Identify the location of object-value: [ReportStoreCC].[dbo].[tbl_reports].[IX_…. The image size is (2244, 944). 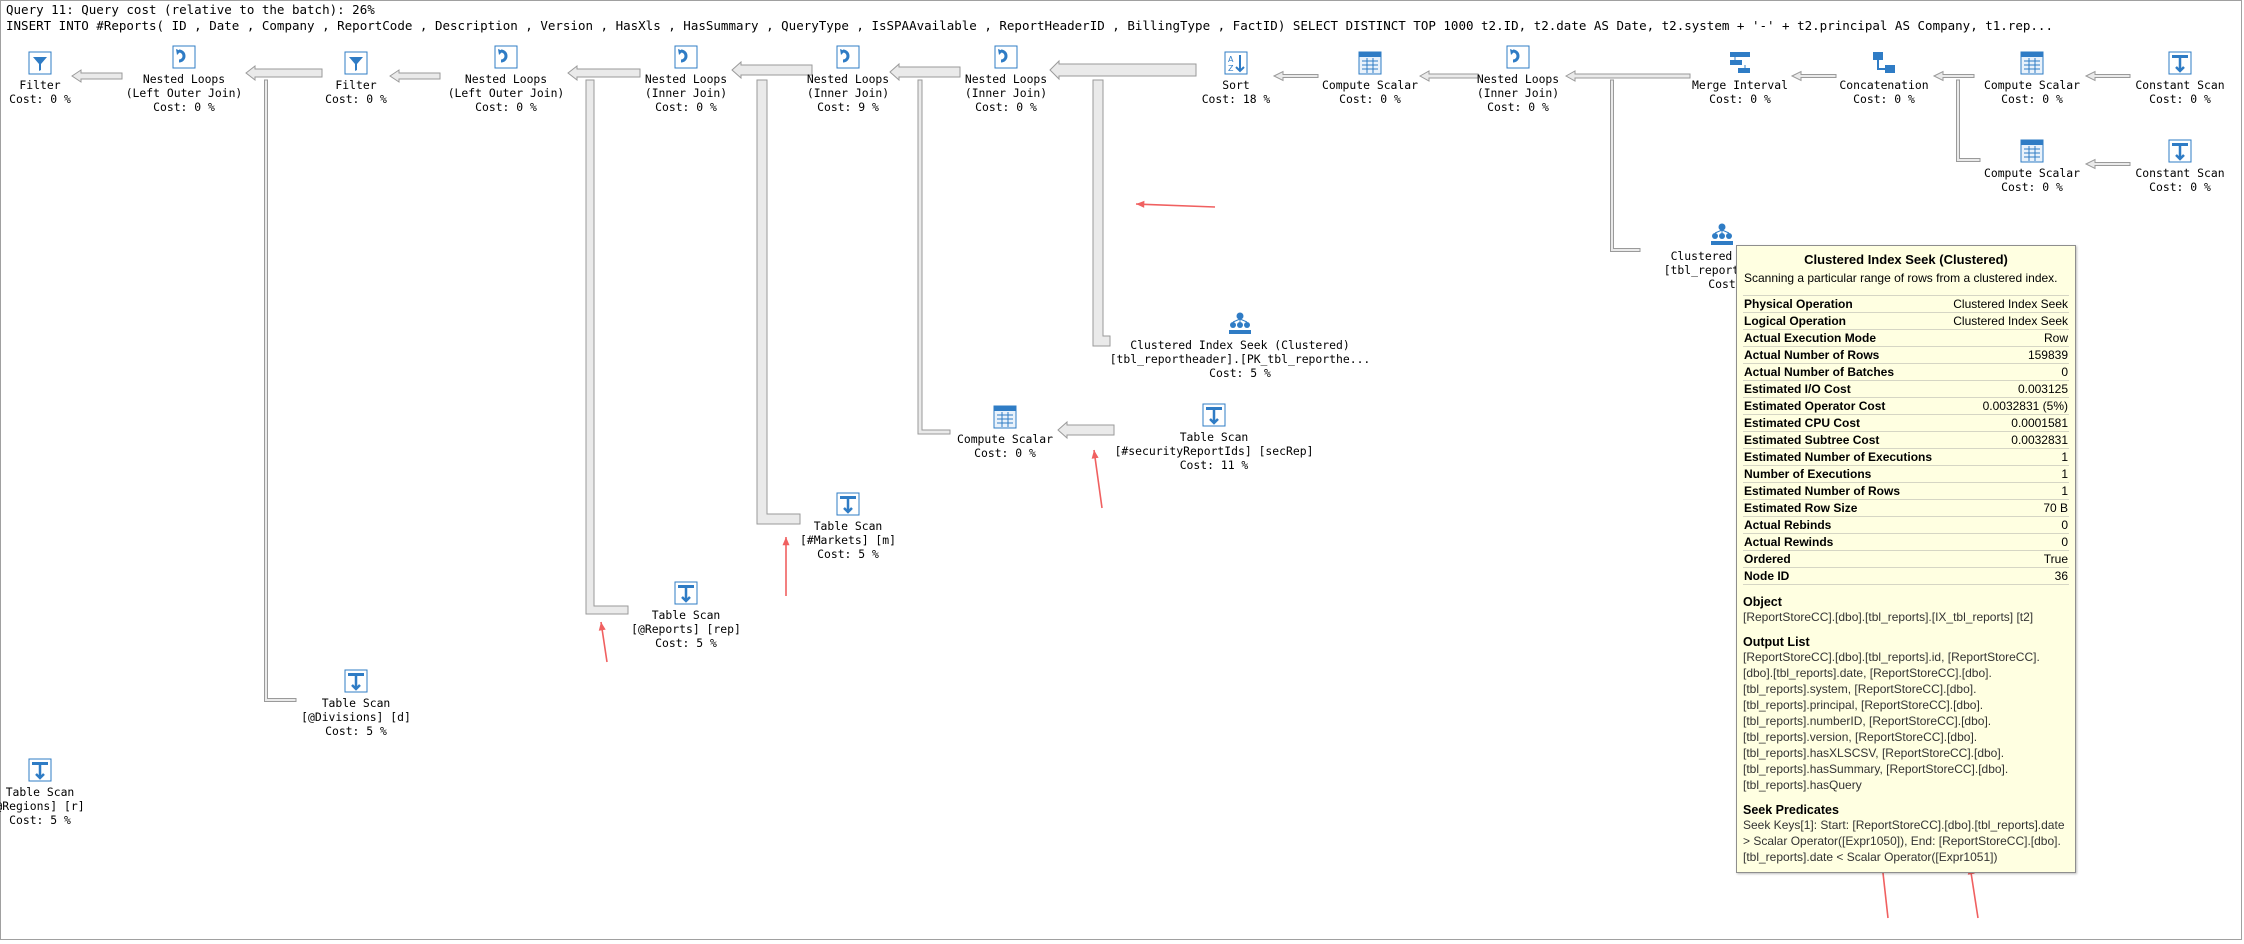
(1888, 617).